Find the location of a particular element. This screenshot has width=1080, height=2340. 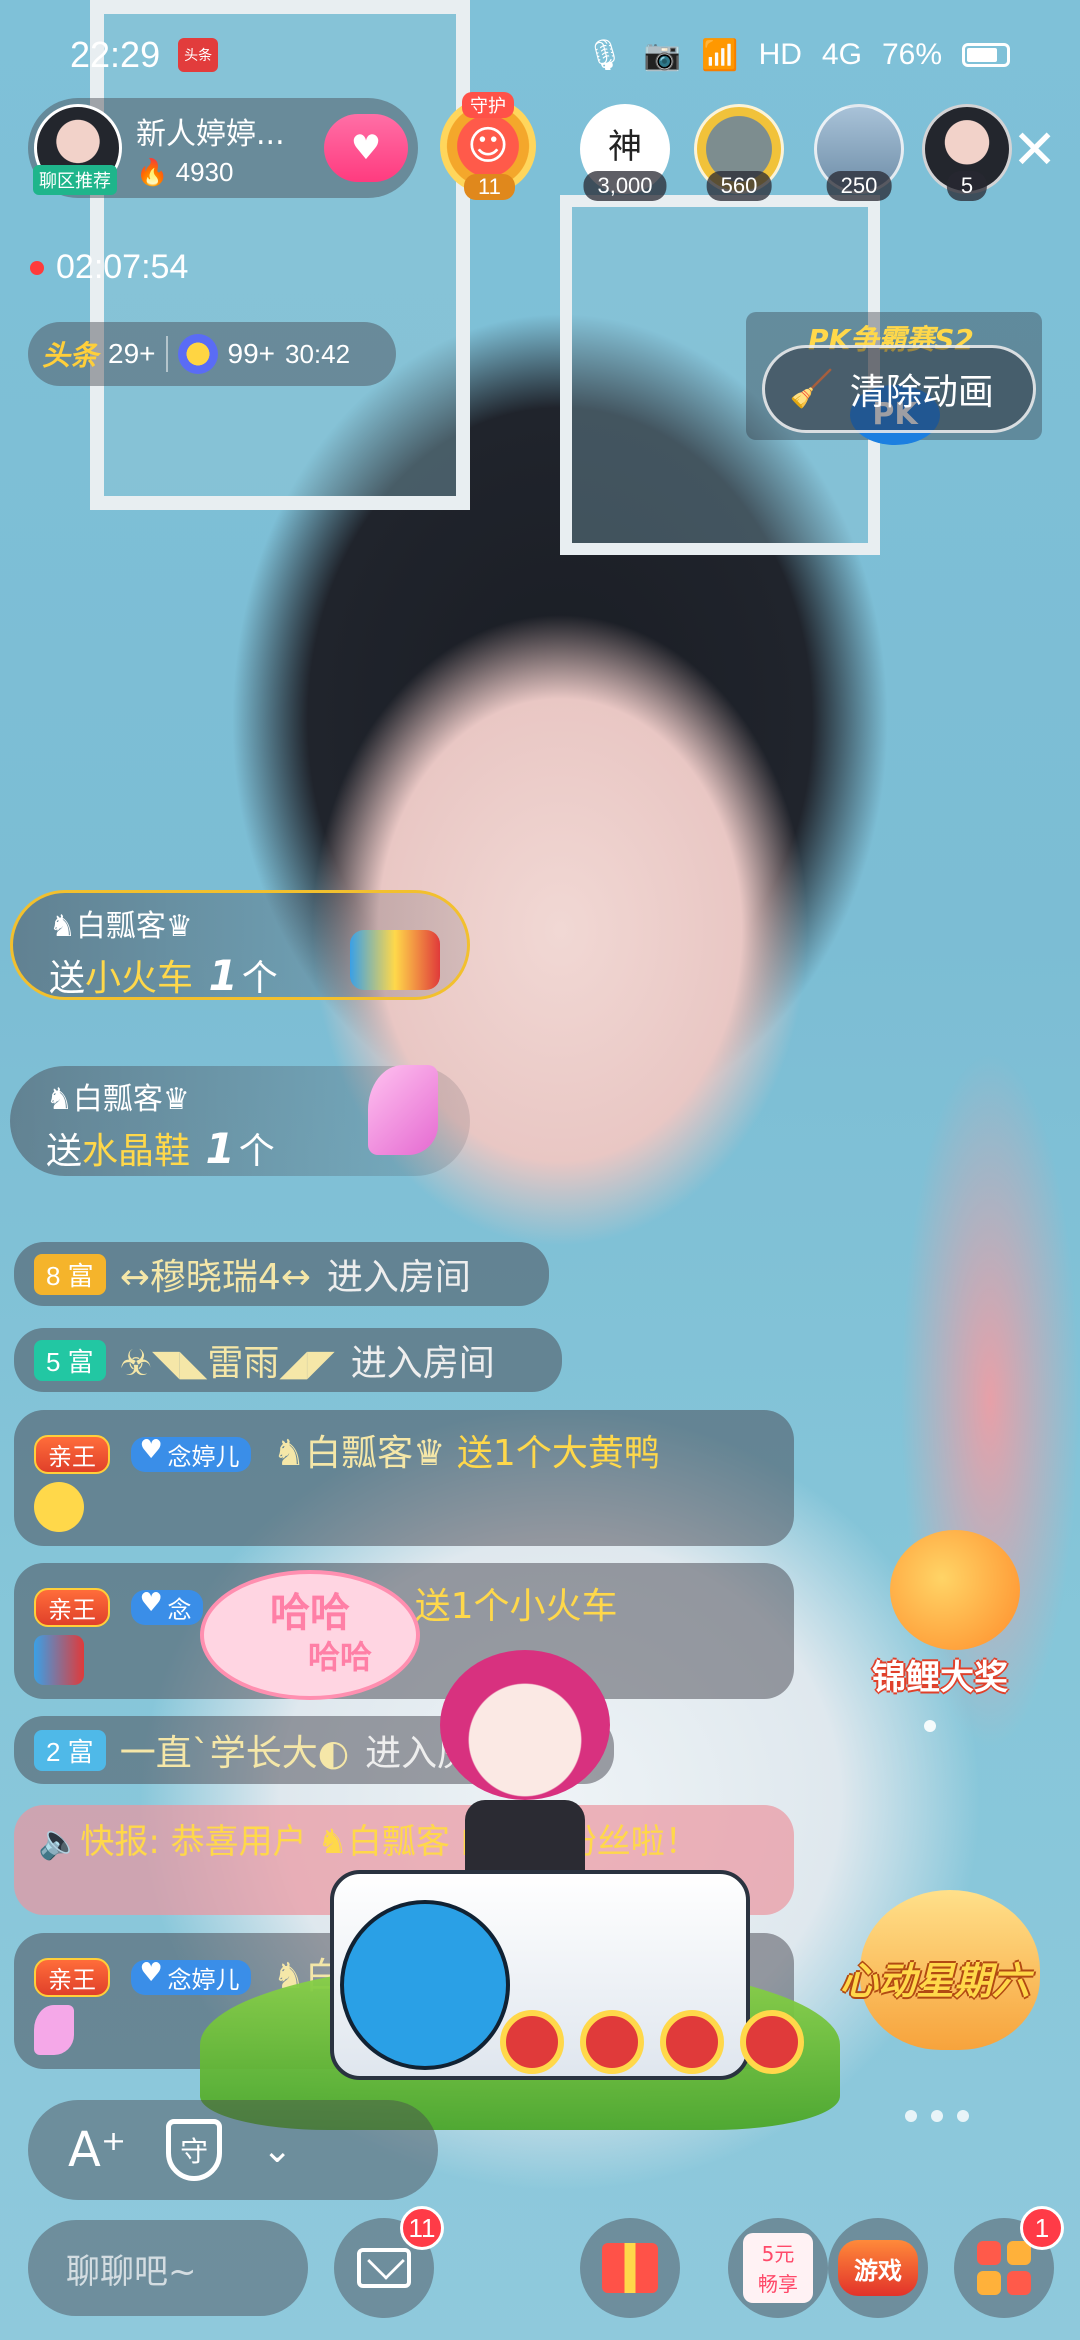

host-heat-value: 4930 is located at coordinates (204, 171).